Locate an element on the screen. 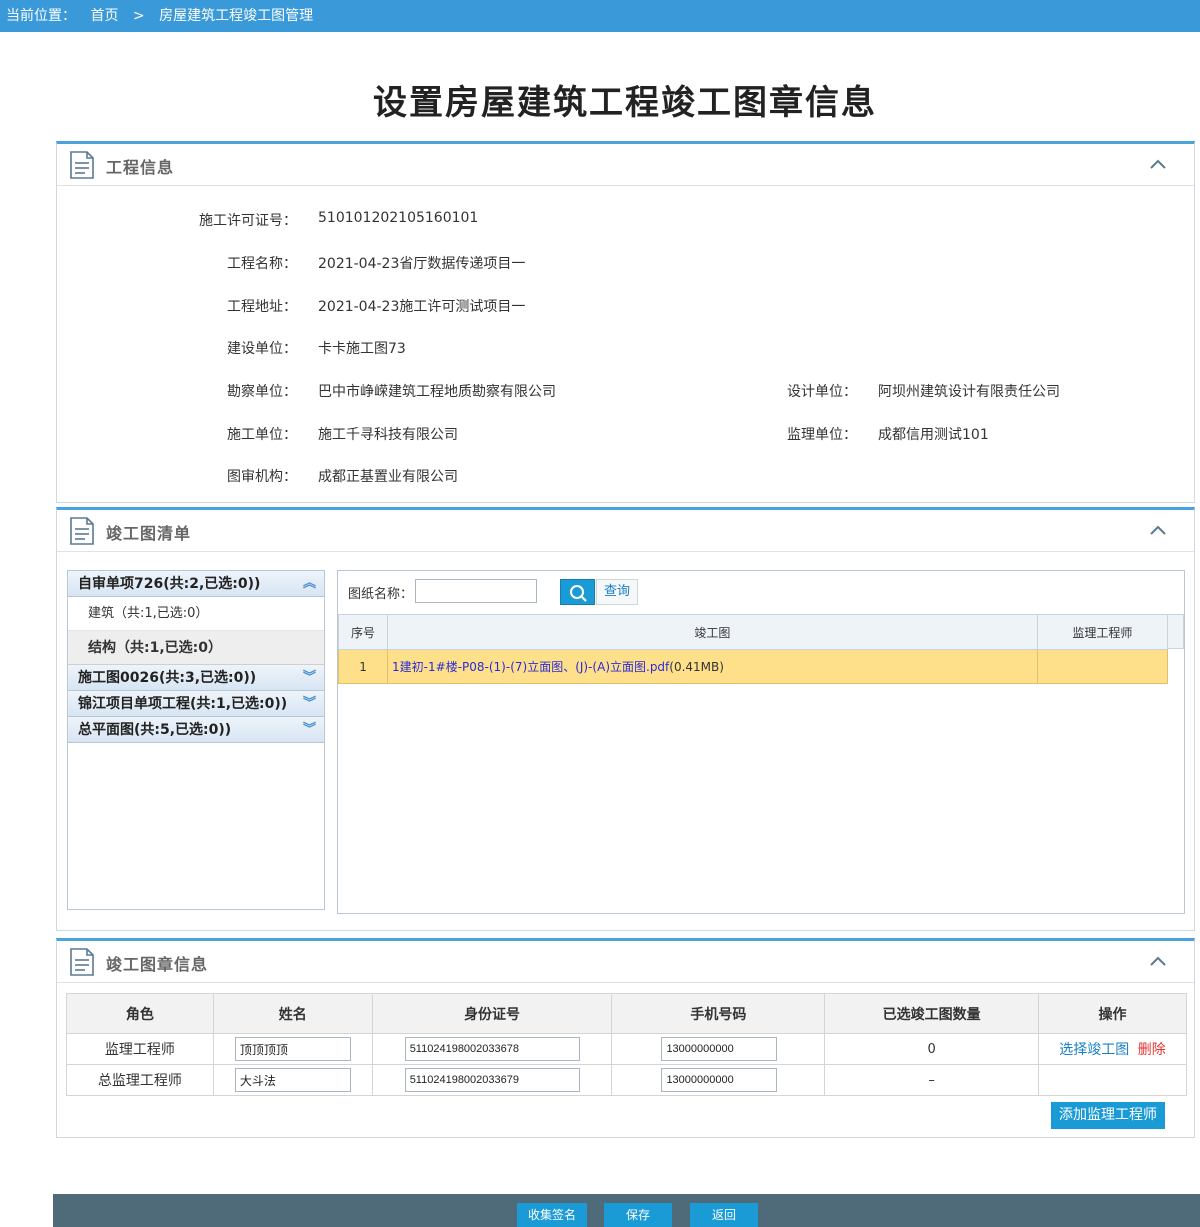 The height and width of the screenshot is (1227, 1200). builder-label: 建设单位： is located at coordinates (262, 349).